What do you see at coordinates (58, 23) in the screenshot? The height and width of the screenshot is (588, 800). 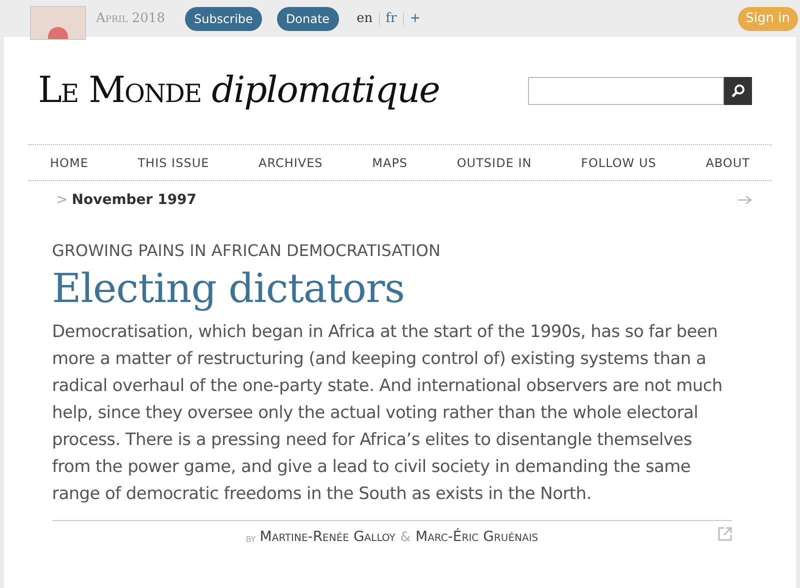 I see `magazine-cover-thumbnail` at bounding box center [58, 23].